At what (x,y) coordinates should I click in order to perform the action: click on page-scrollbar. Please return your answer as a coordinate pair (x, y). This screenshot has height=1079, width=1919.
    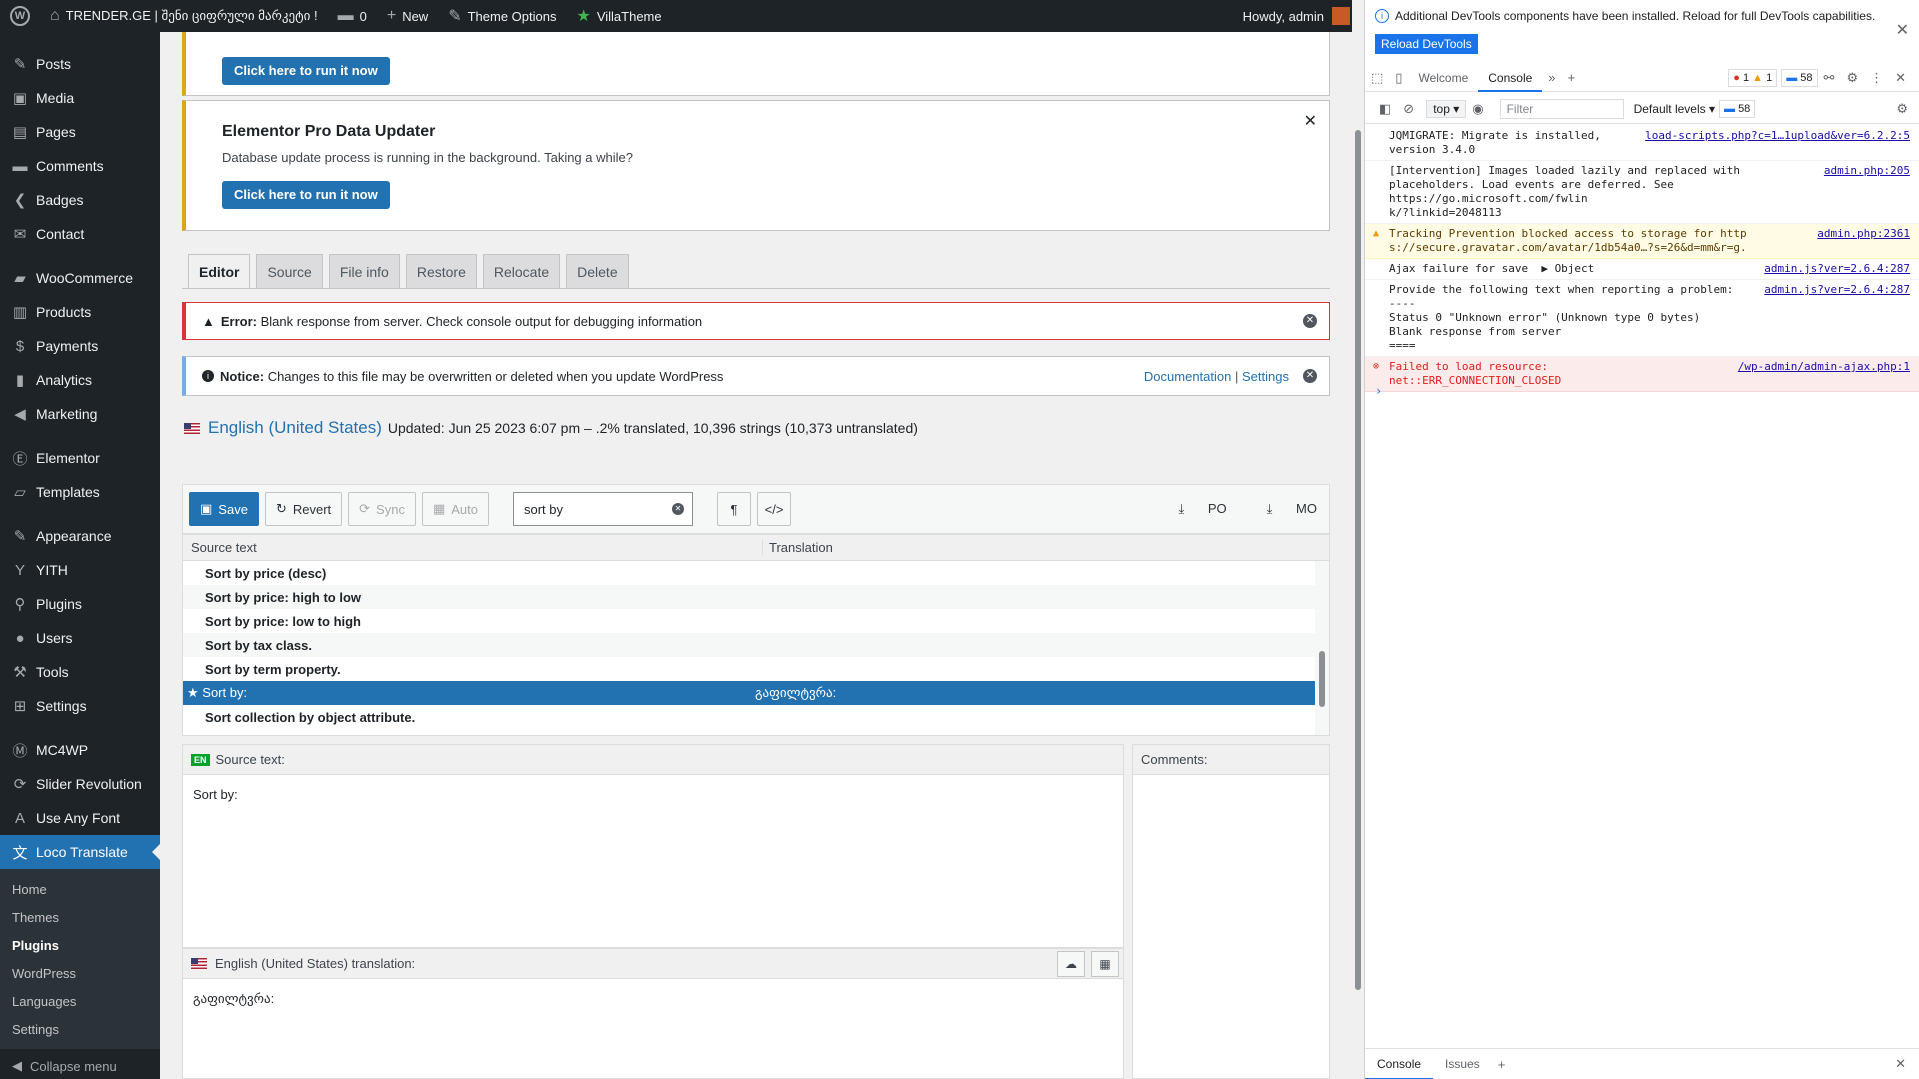
    Looking at the image, I should click on (1358, 539).